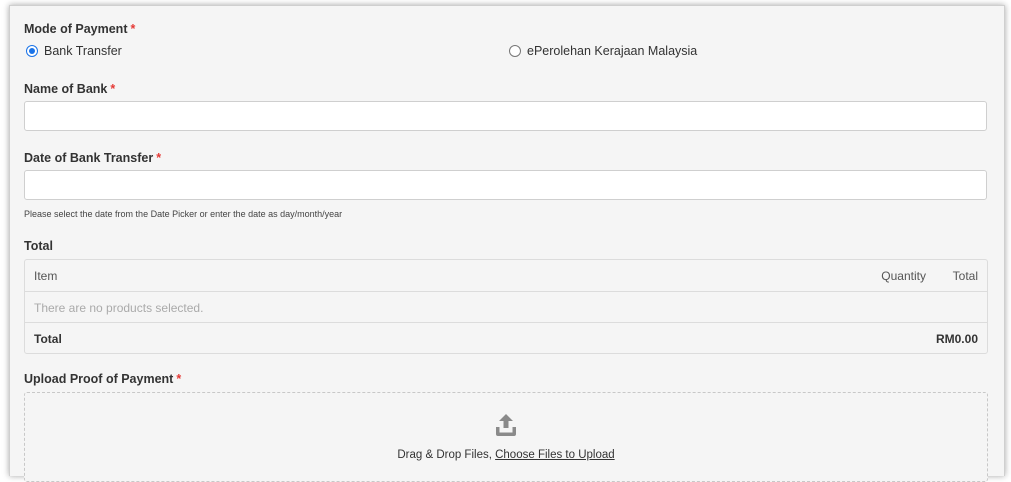 This screenshot has width=1011, height=482. I want to click on upload-label: Upload Proof of Payment *, so click(102, 379).